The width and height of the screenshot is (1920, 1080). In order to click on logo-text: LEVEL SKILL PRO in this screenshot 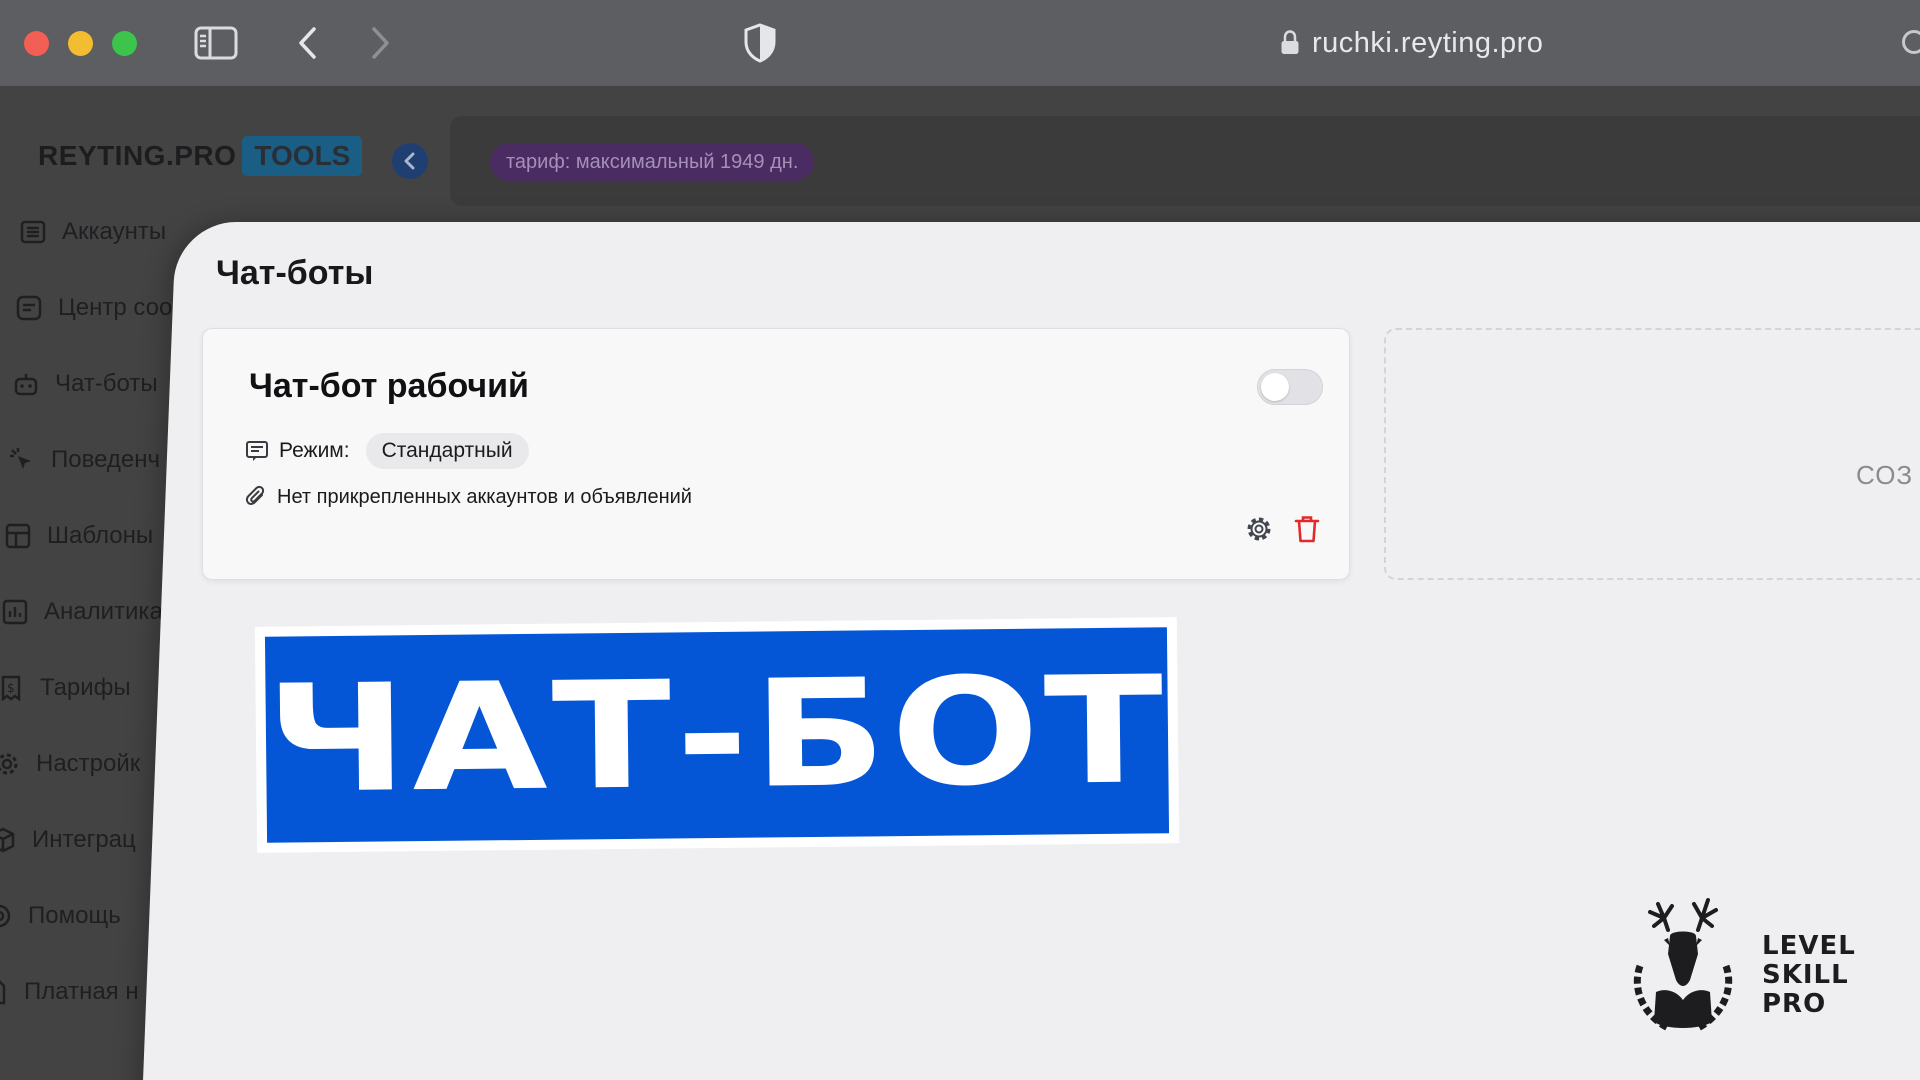, I will do `click(1809, 975)`.